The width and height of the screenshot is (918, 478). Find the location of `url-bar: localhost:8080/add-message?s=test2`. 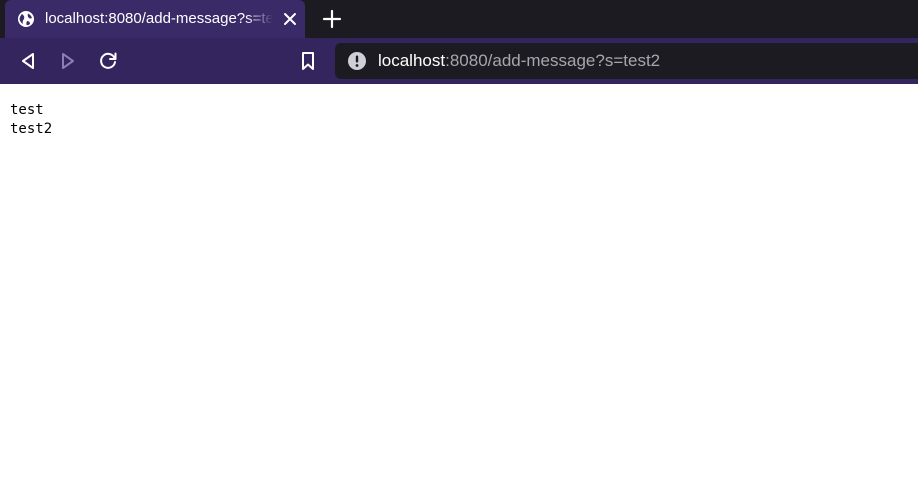

url-bar: localhost:8080/add-message?s=test2 is located at coordinates (626, 61).